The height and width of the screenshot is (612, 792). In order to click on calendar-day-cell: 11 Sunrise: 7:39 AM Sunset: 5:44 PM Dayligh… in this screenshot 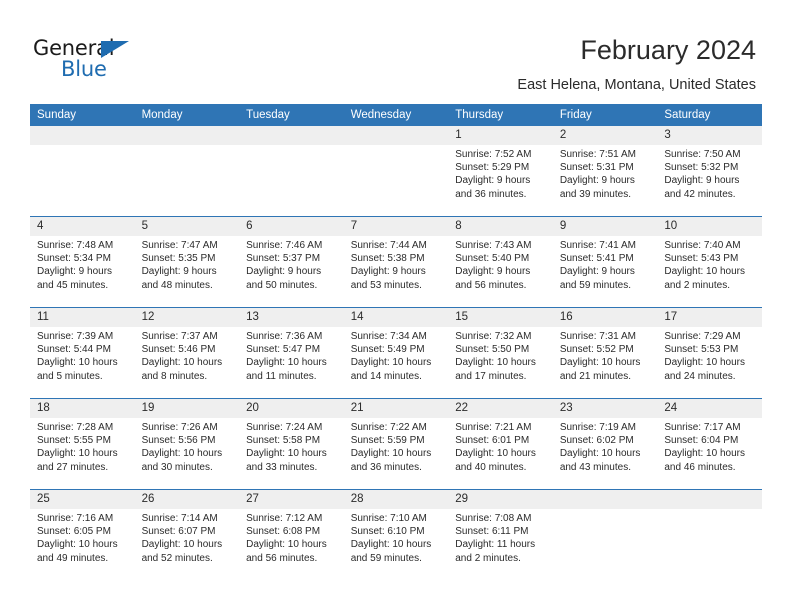, I will do `click(82, 353)`.